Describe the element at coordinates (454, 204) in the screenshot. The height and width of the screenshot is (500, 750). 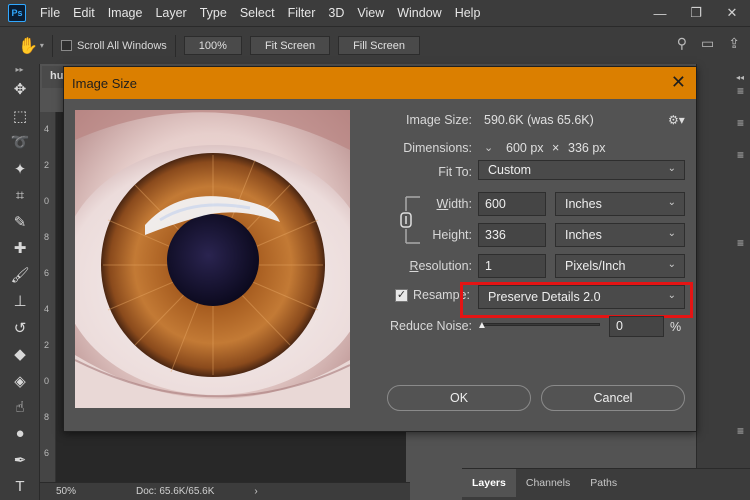
I see `width-label: Width:` at that location.